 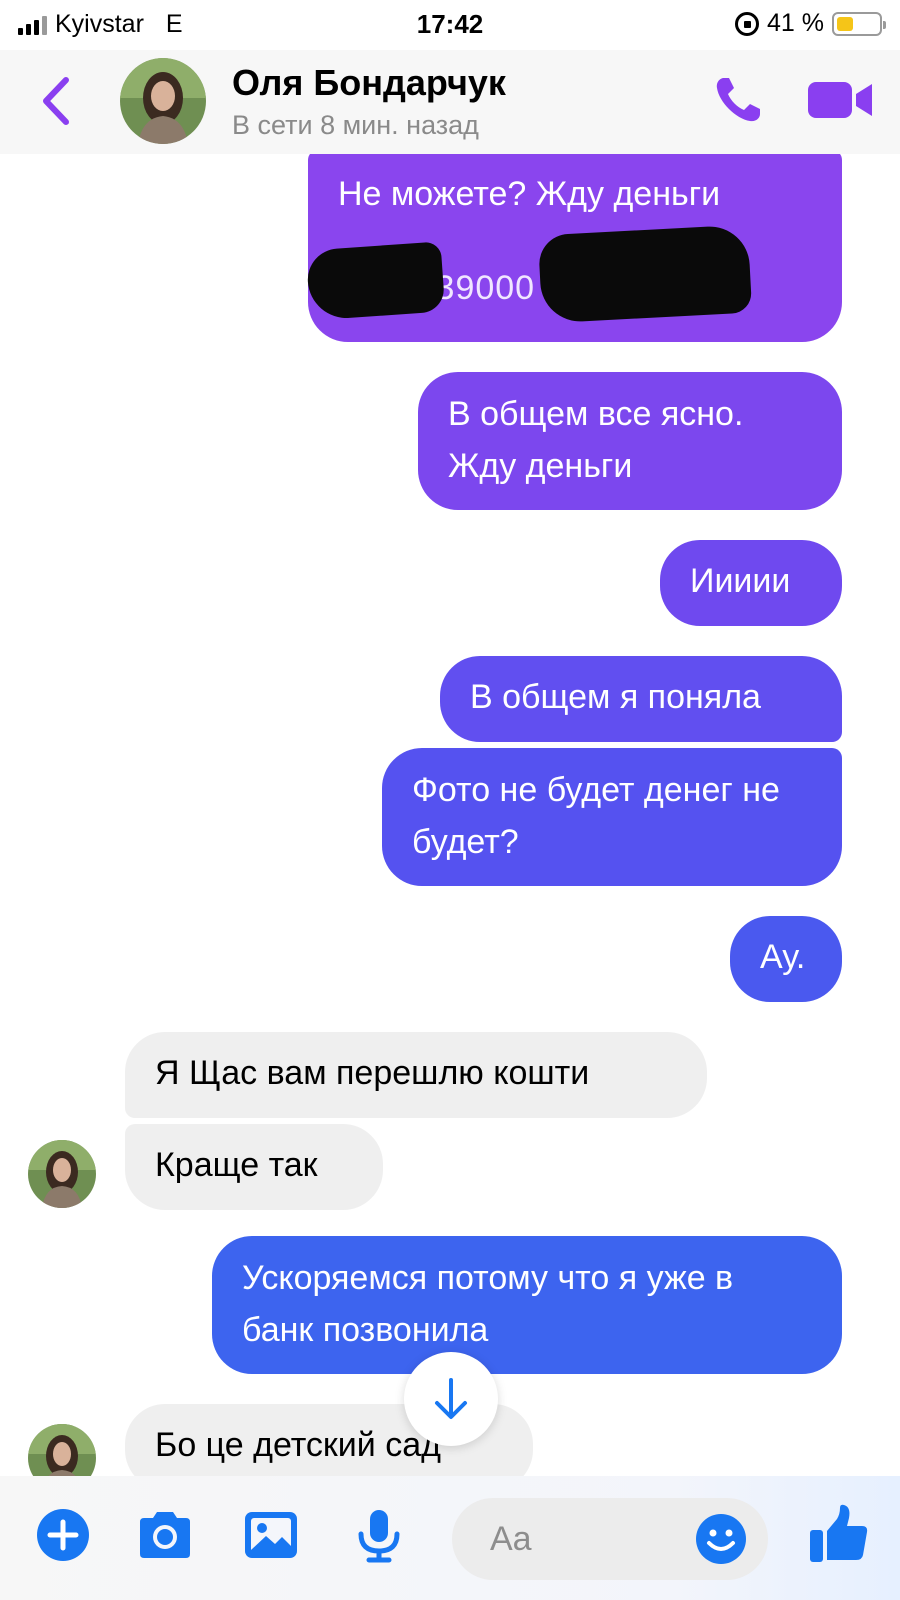 I want to click on battery-icon, so click(x=859, y=23).